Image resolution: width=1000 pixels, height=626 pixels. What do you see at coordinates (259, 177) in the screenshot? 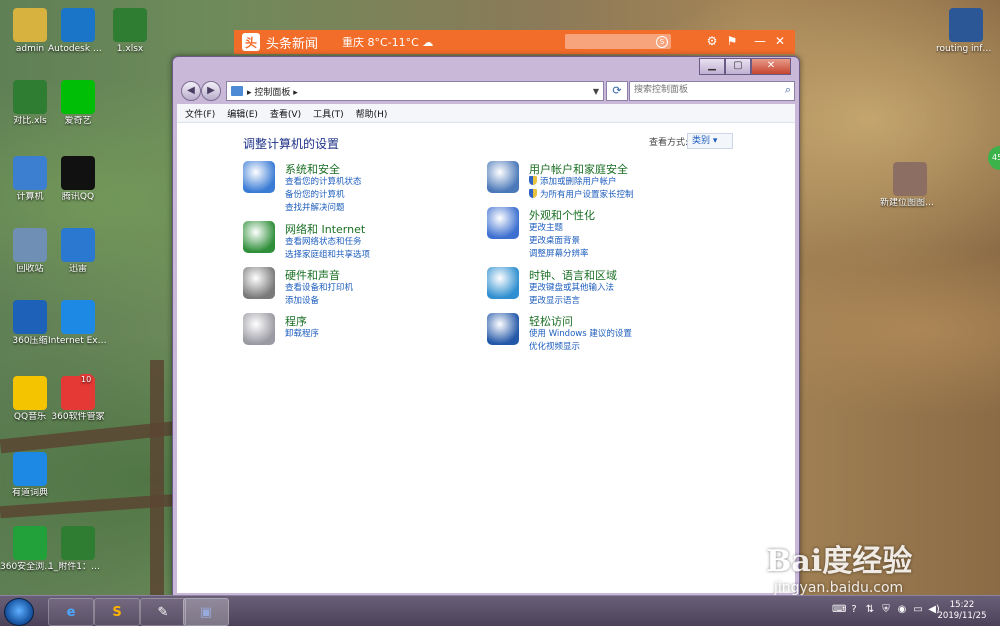
I see `system-security-icon` at bounding box center [259, 177].